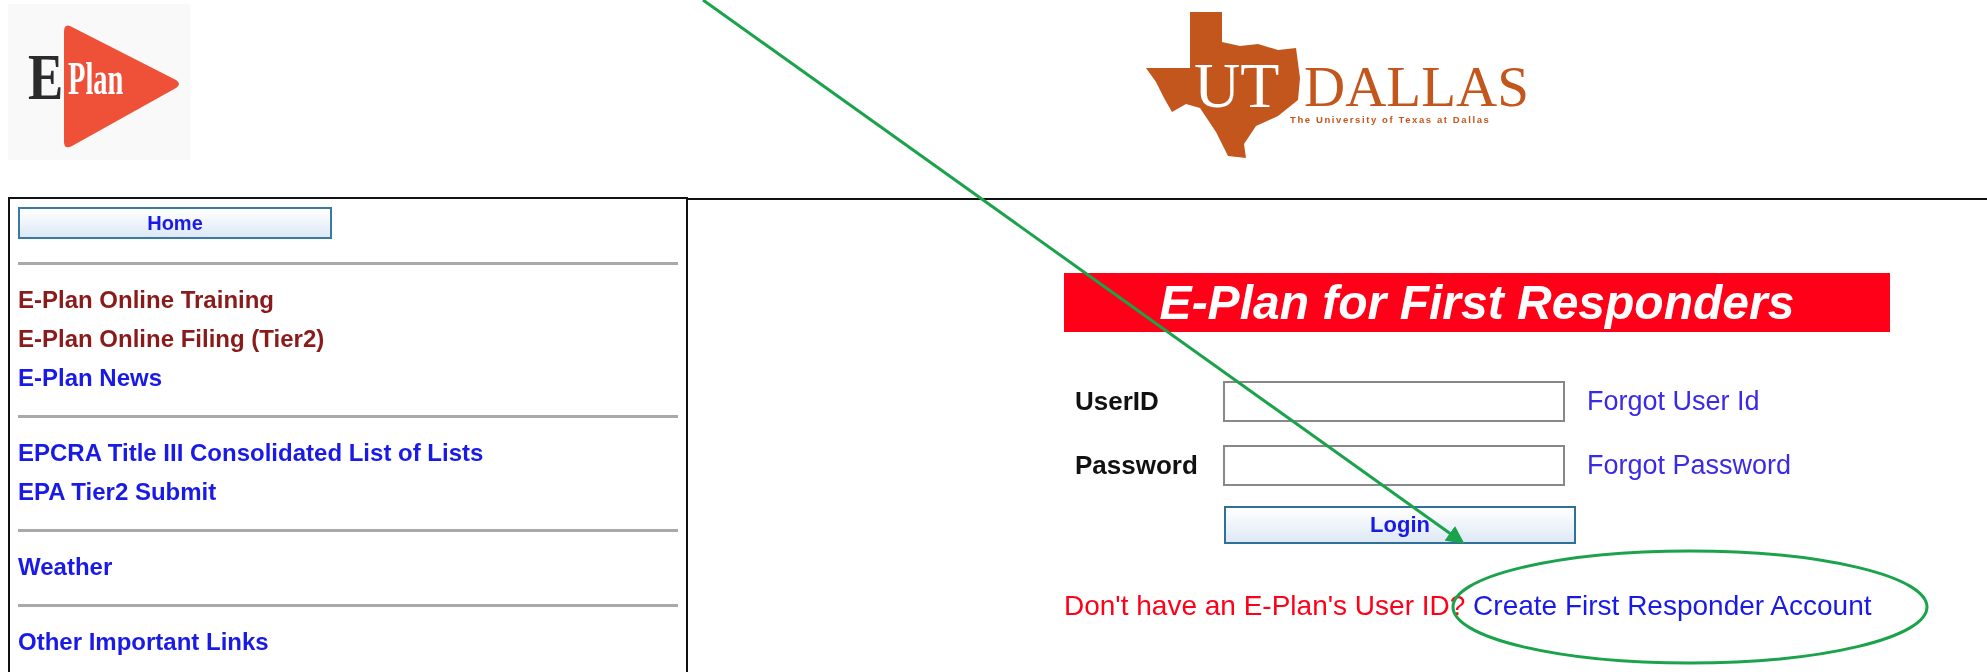  What do you see at coordinates (1416, 86) in the screenshot?
I see `logo-name: DALLAS` at bounding box center [1416, 86].